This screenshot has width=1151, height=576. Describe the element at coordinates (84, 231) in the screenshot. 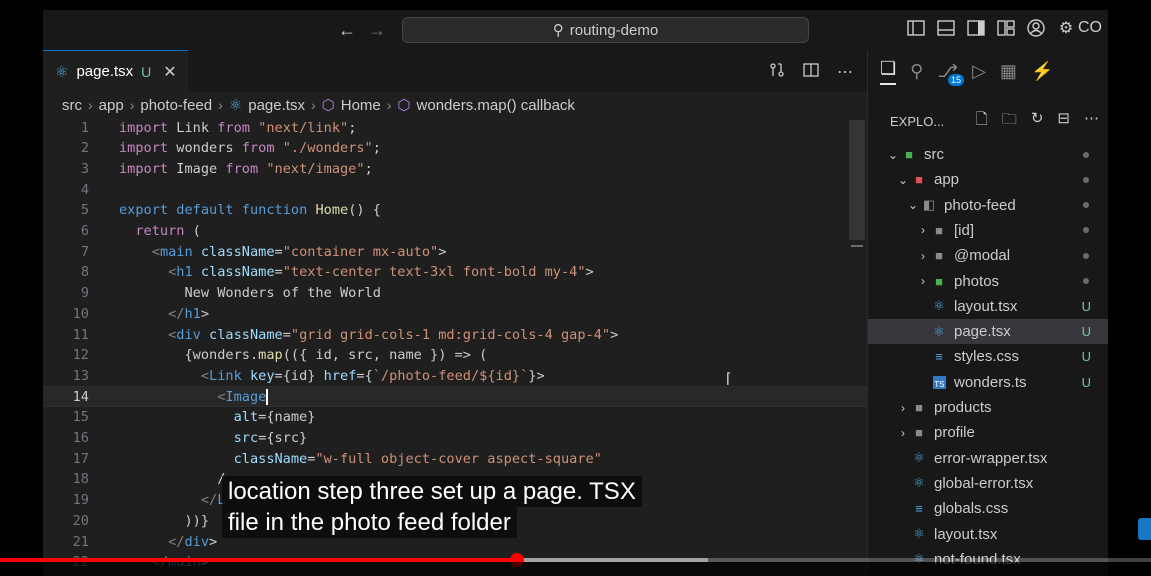

I see `line-number: 6` at that location.